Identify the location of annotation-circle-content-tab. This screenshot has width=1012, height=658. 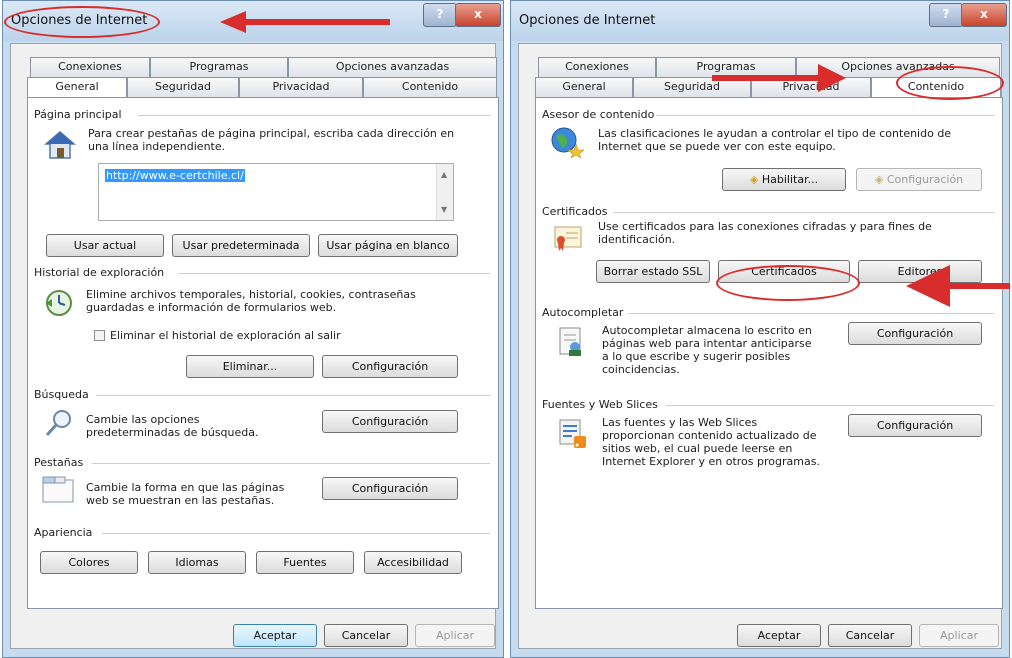
(950, 83).